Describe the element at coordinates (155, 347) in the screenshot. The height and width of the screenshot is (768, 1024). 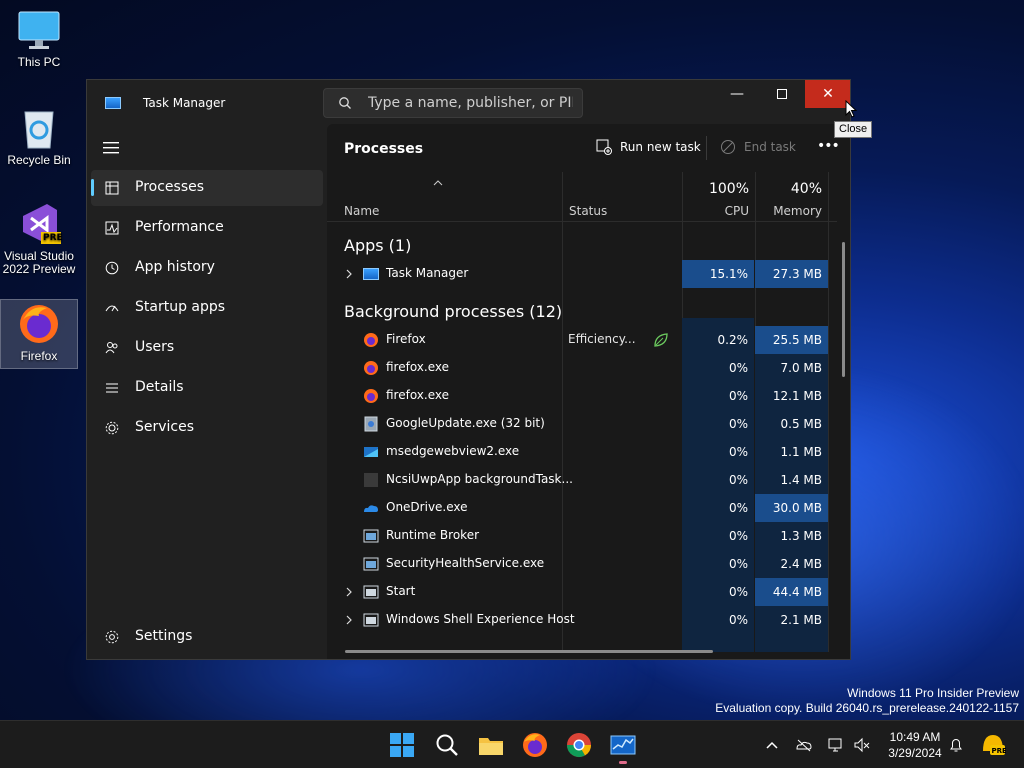
I see `sidebar-item-label: Users` at that location.